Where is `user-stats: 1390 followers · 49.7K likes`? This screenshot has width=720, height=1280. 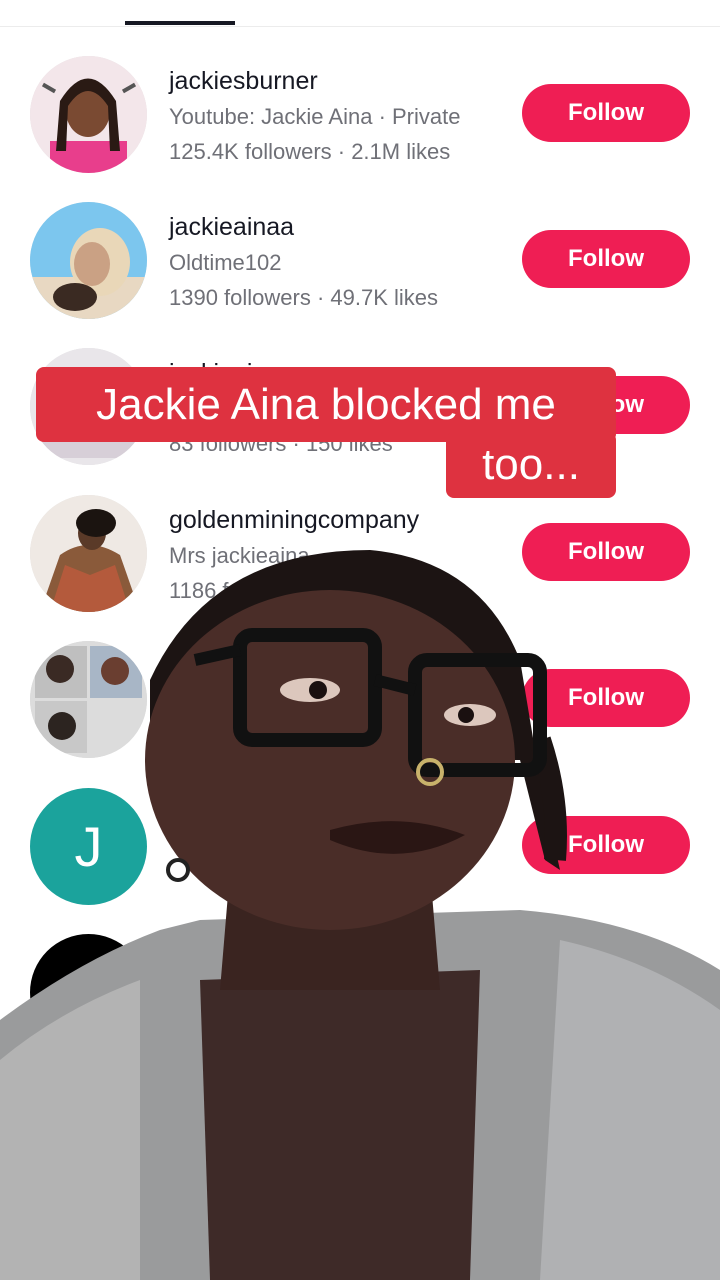
user-stats: 1390 followers · 49.7K likes is located at coordinates (304, 297).